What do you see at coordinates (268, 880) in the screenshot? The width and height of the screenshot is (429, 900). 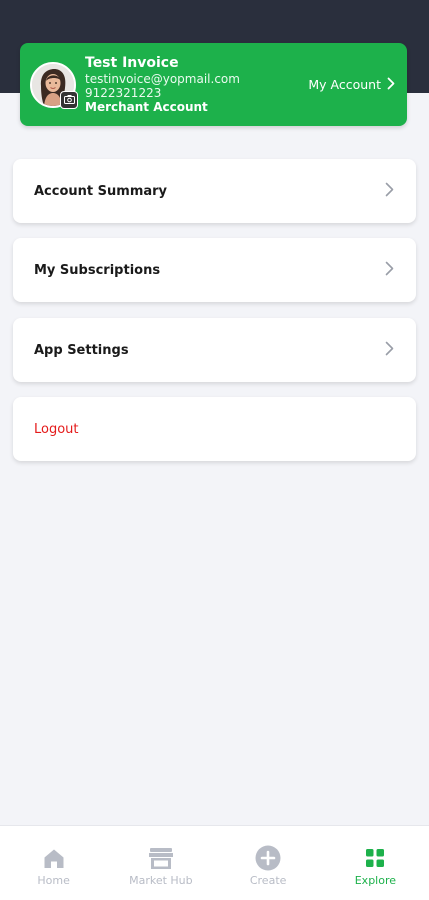 I see `nav-label: Create` at bounding box center [268, 880].